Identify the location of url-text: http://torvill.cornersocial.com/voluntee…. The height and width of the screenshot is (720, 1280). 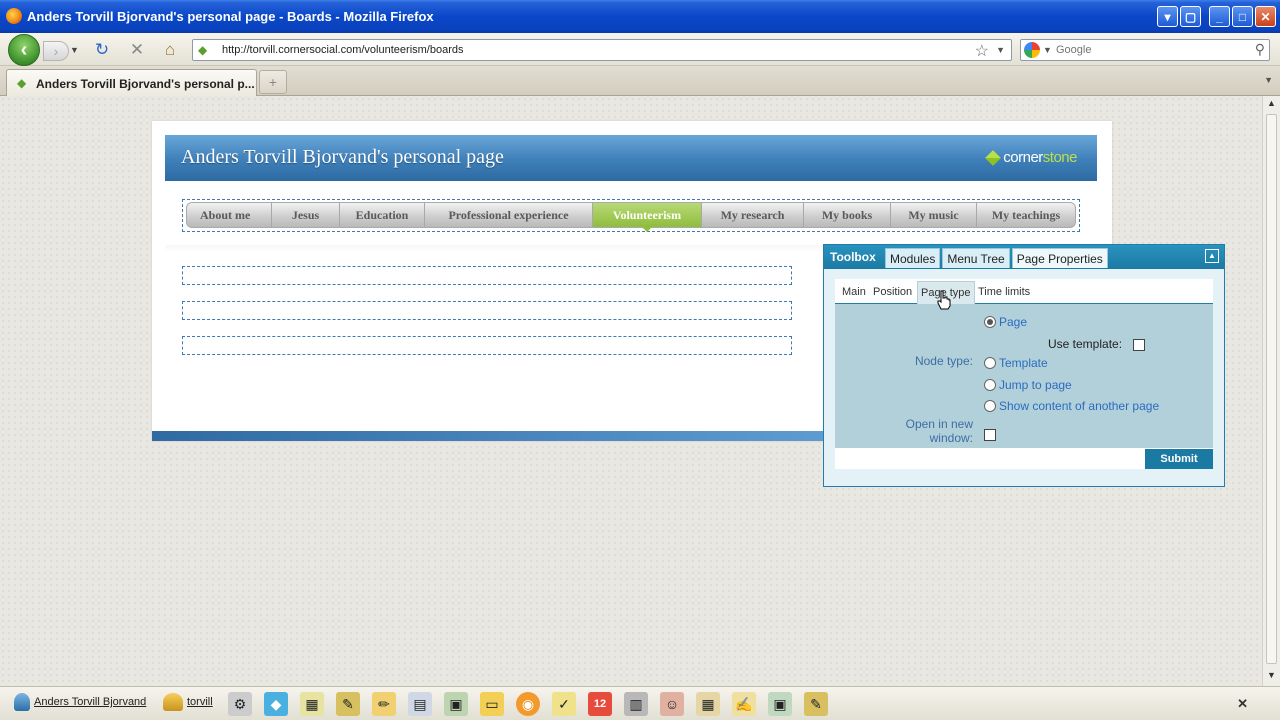
(342, 50).